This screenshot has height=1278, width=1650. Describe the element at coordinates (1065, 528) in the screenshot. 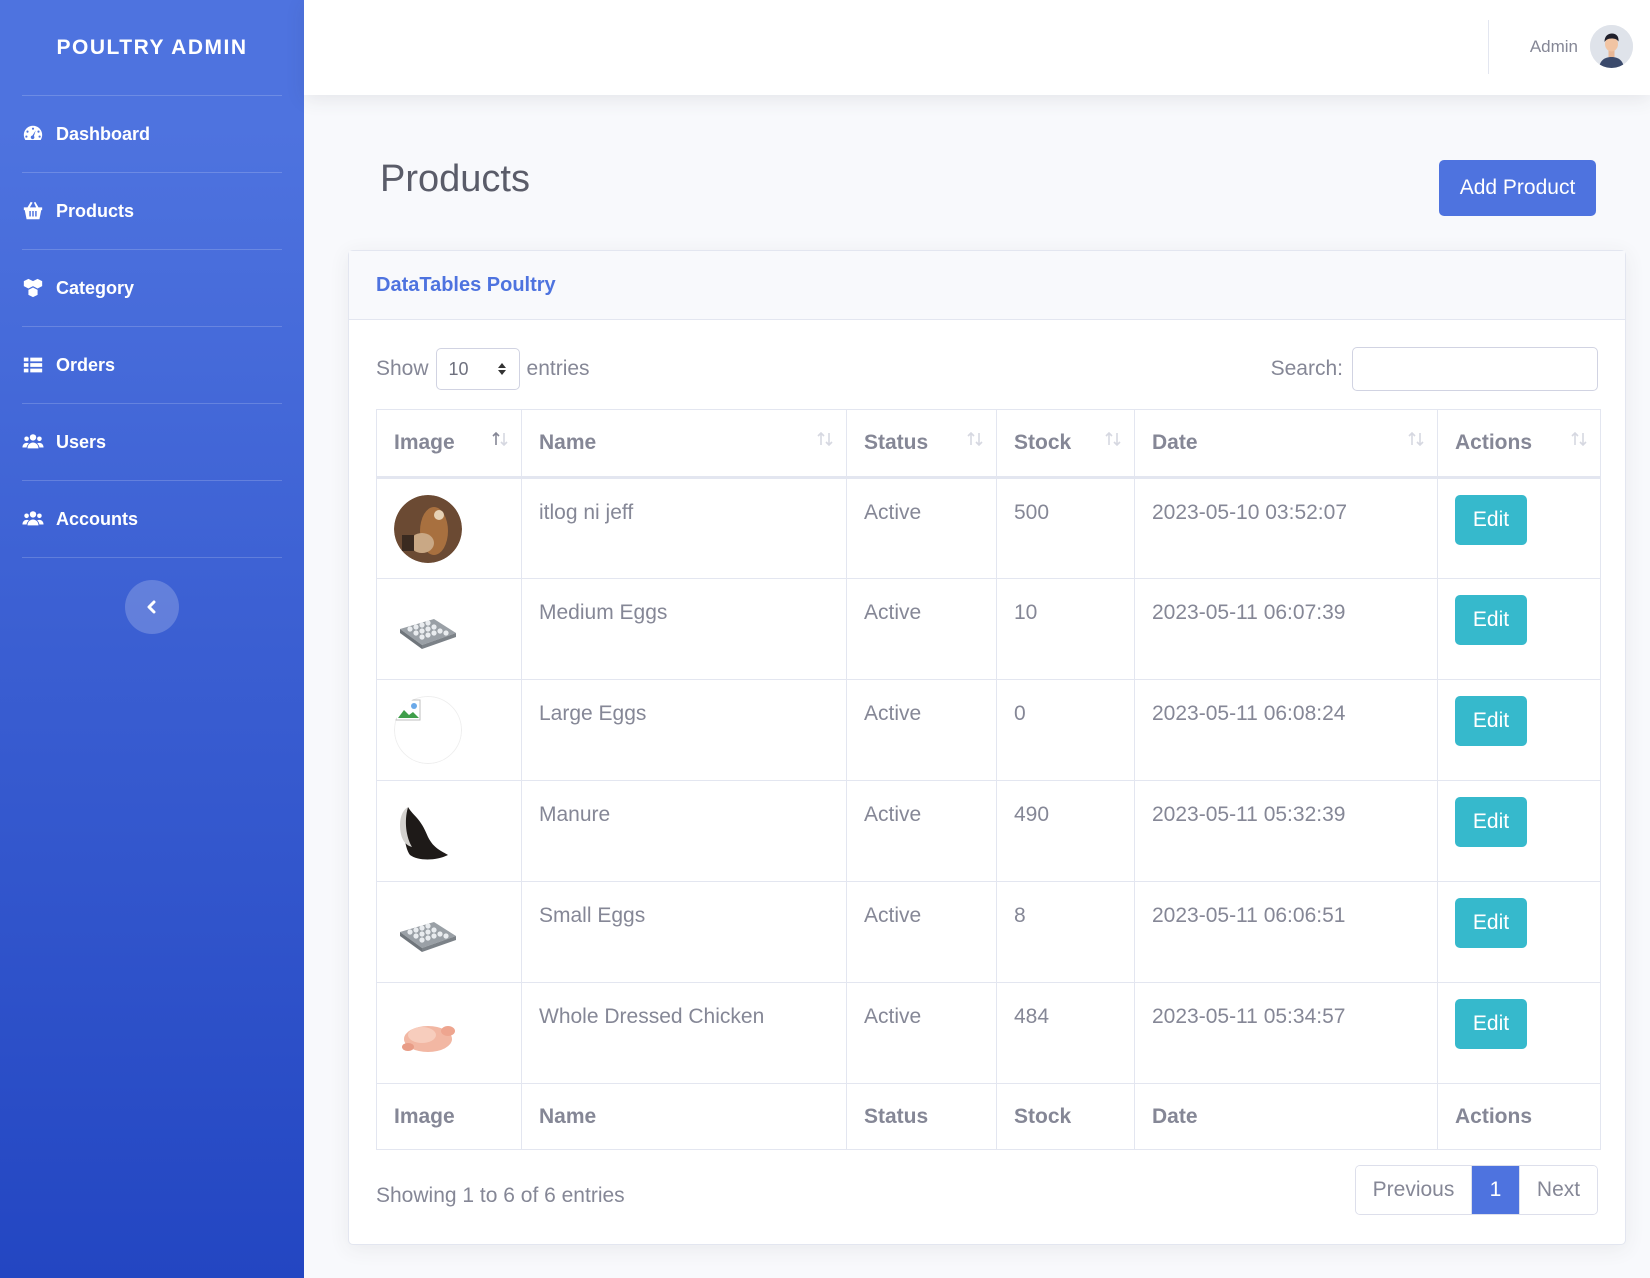

I see `stock-cell: 500` at that location.